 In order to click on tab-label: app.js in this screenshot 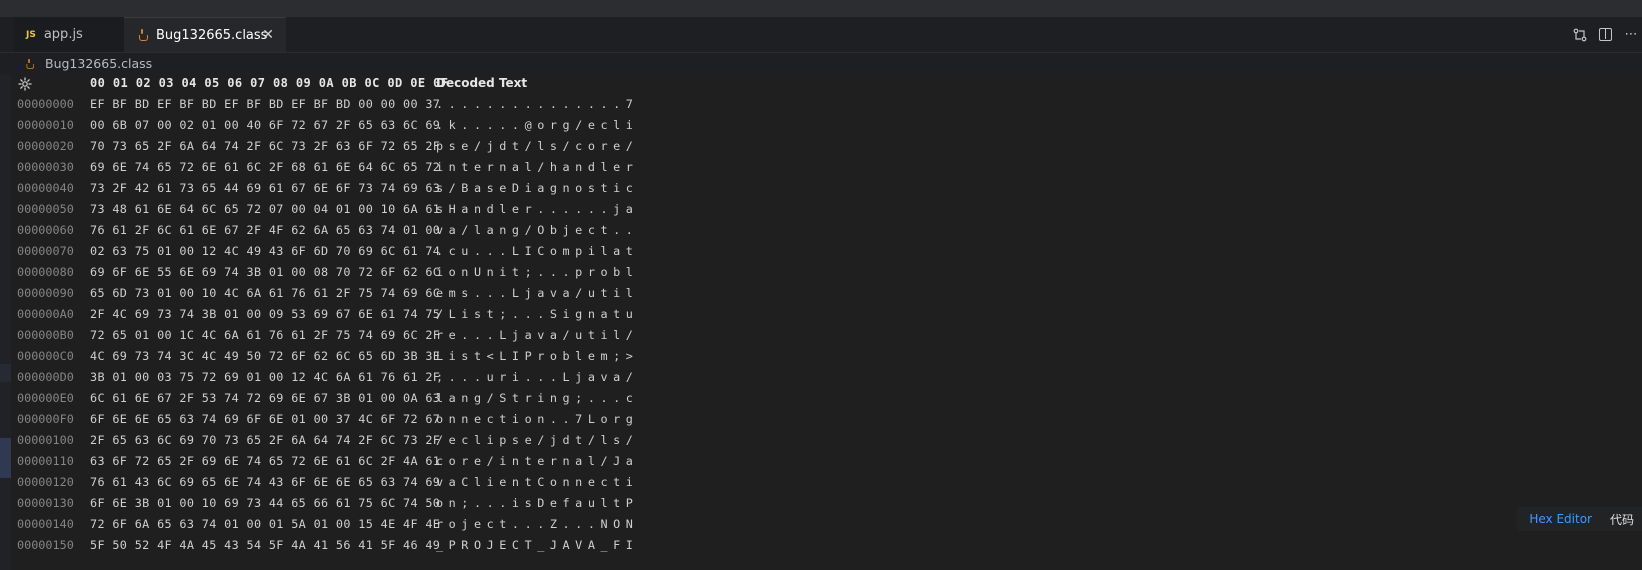, I will do `click(63, 34)`.